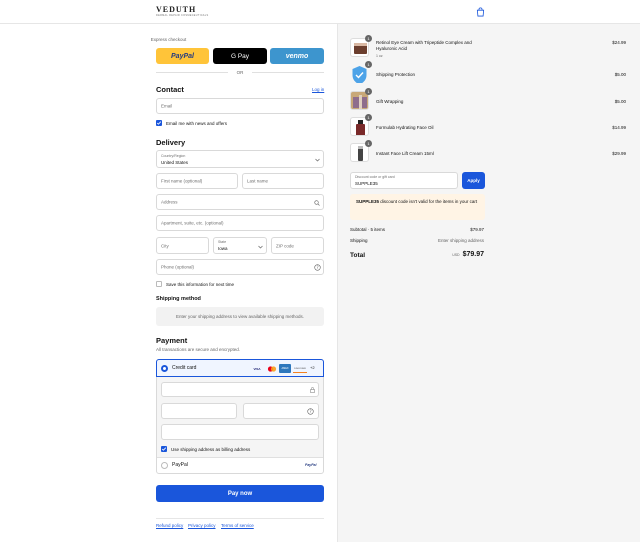 This screenshot has height=542, width=640. I want to click on terms-of-service-link: Terms of service, so click(237, 525).